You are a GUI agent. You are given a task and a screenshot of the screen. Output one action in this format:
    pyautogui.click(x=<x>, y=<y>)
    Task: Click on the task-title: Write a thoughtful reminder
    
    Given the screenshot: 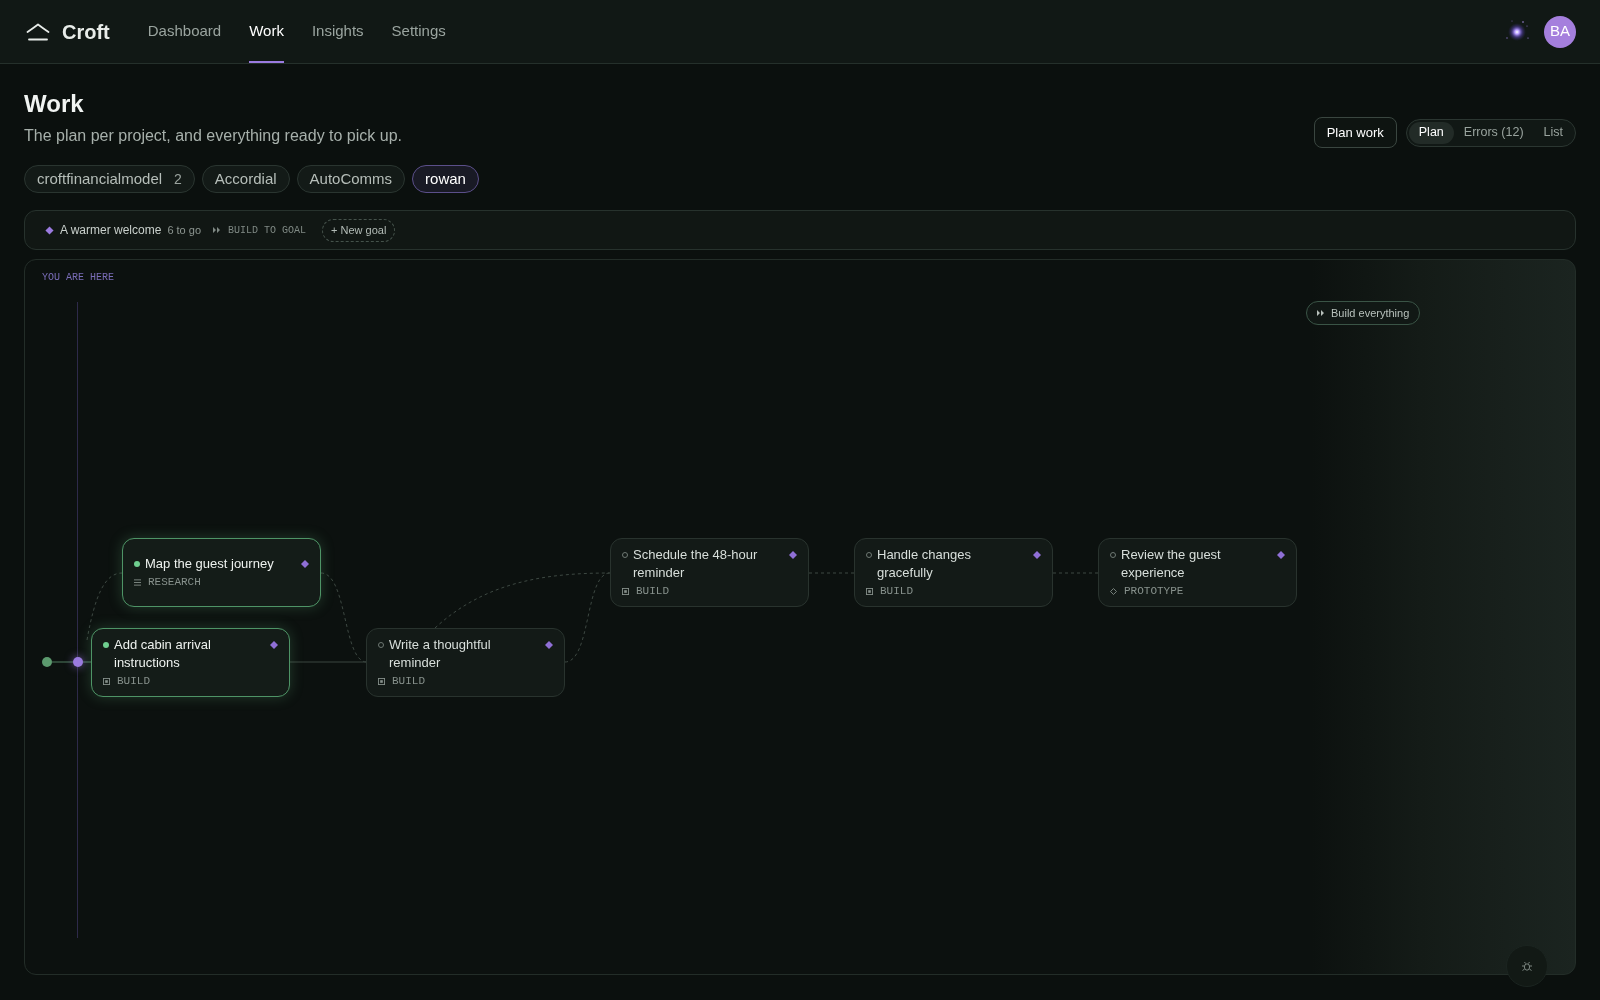 What is the action you would take?
    pyautogui.click(x=440, y=653)
    